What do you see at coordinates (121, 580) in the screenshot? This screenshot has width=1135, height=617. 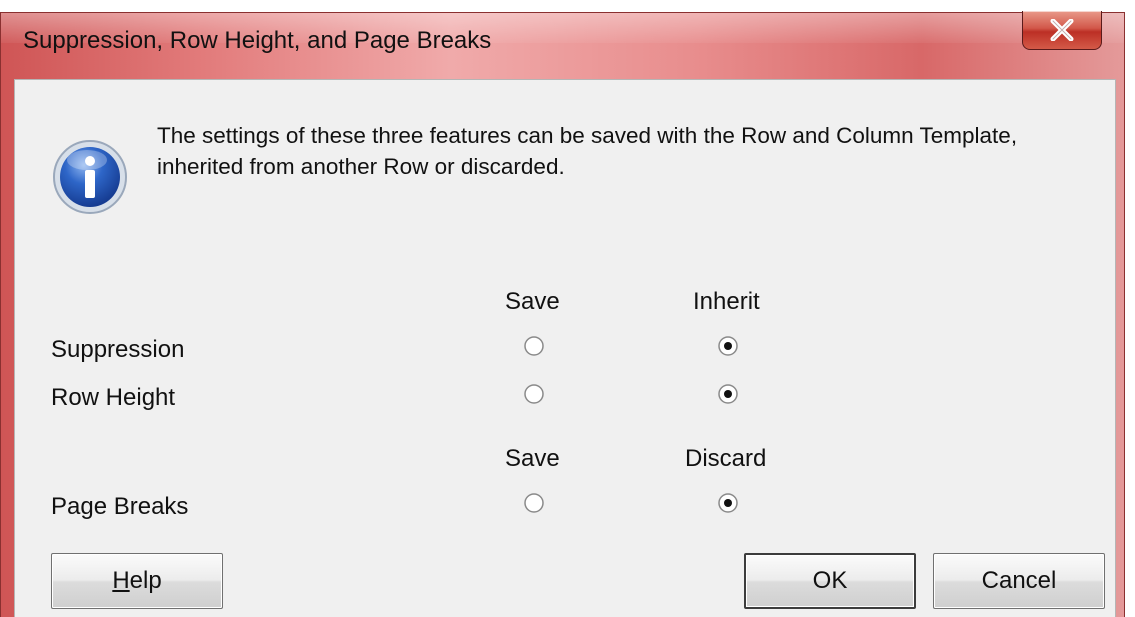 I see `help-mnemonic: H` at bounding box center [121, 580].